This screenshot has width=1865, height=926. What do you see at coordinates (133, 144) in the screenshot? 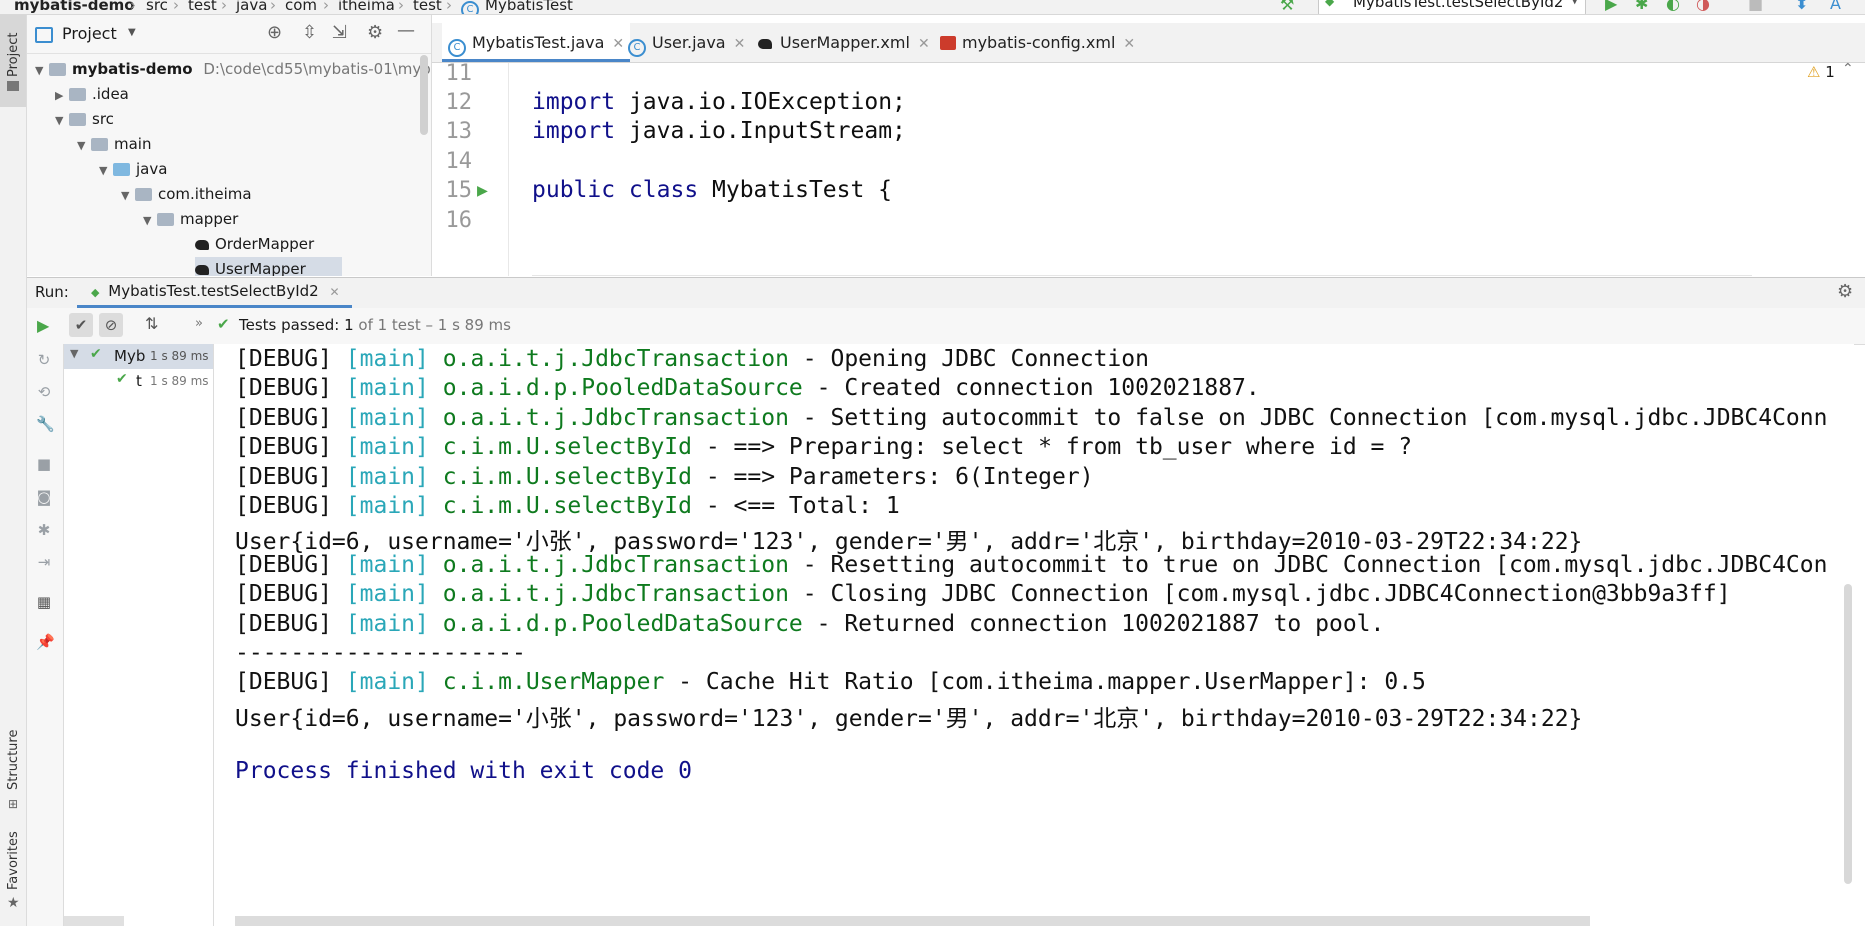
I see `tree-item-label: main` at bounding box center [133, 144].